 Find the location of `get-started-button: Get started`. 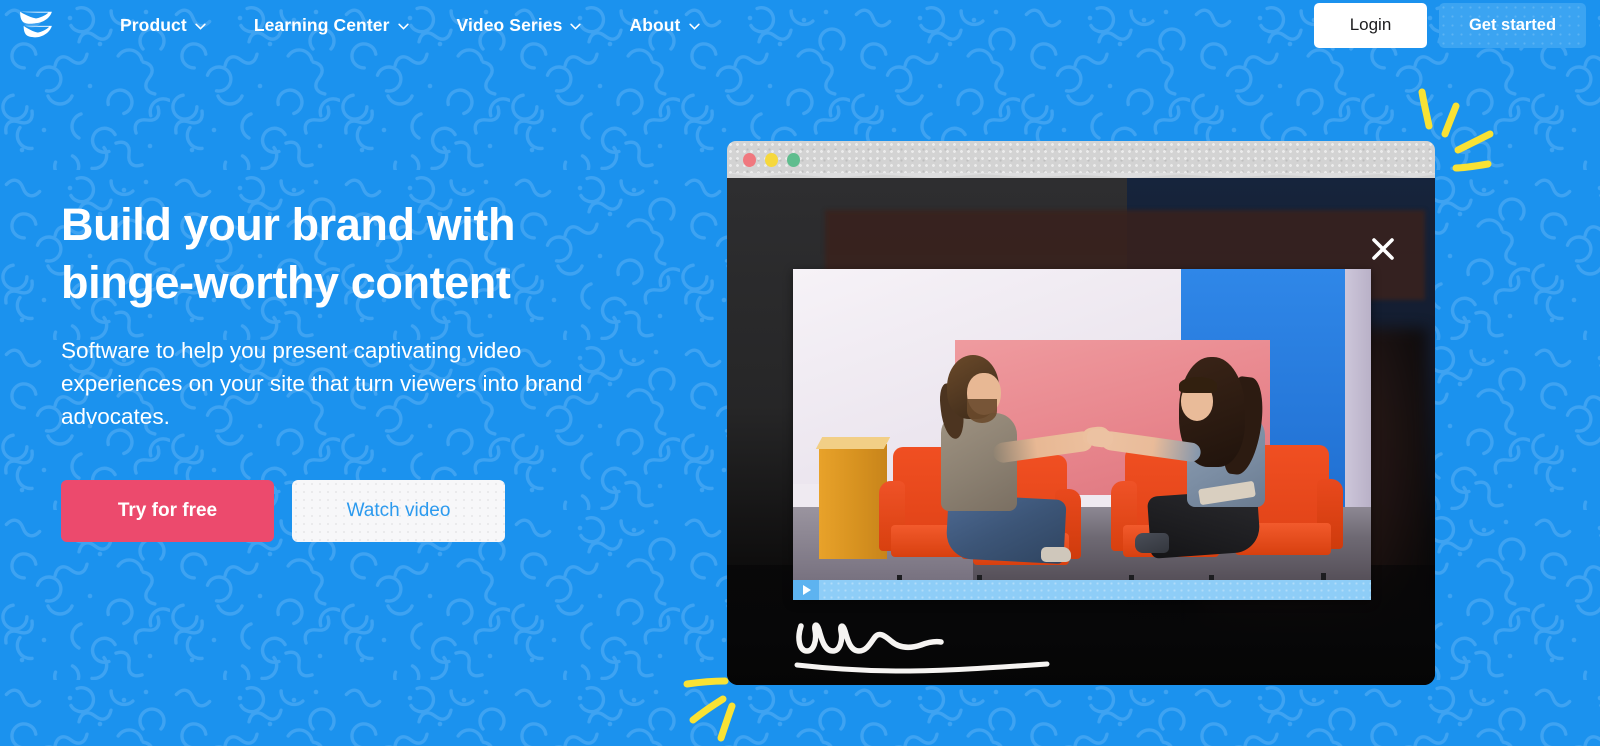

get-started-button: Get started is located at coordinates (1512, 25).